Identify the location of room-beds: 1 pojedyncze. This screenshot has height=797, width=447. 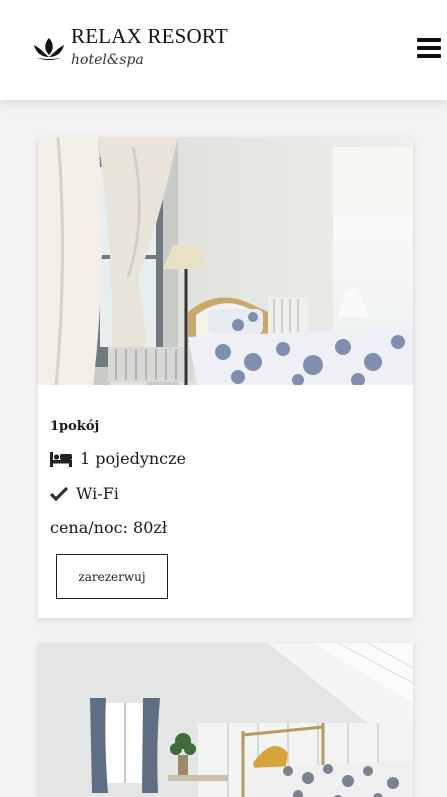
(118, 458).